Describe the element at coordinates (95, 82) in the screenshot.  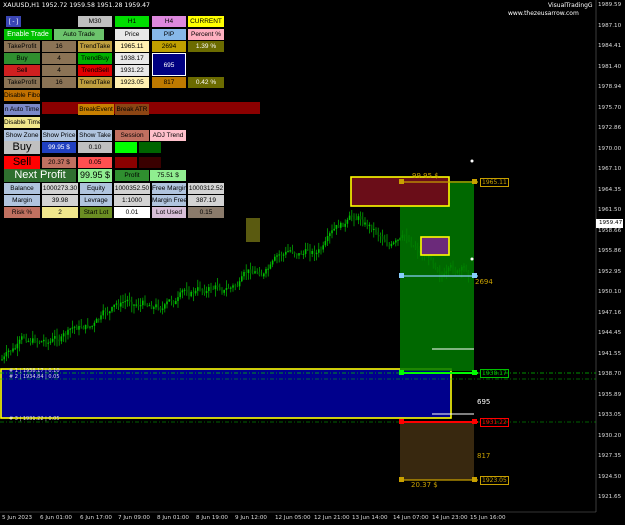
I see `trend-take2-button: TrendTake` at that location.